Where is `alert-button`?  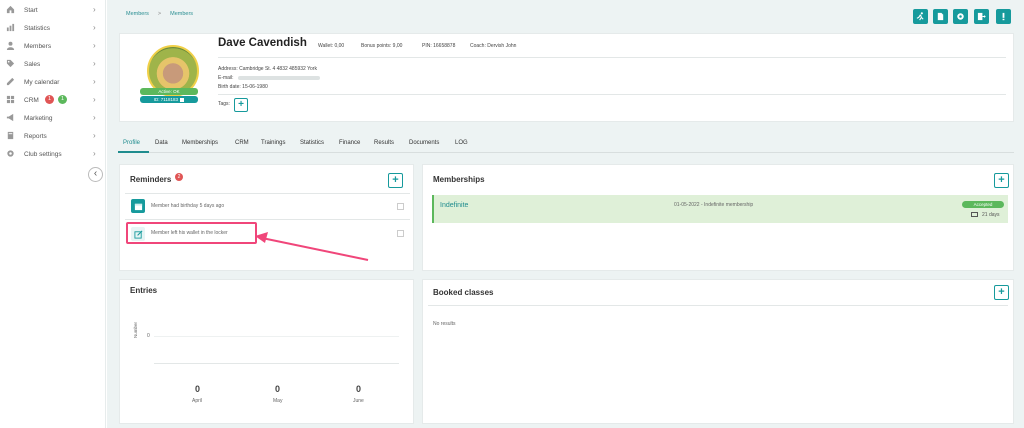 alert-button is located at coordinates (1003, 16).